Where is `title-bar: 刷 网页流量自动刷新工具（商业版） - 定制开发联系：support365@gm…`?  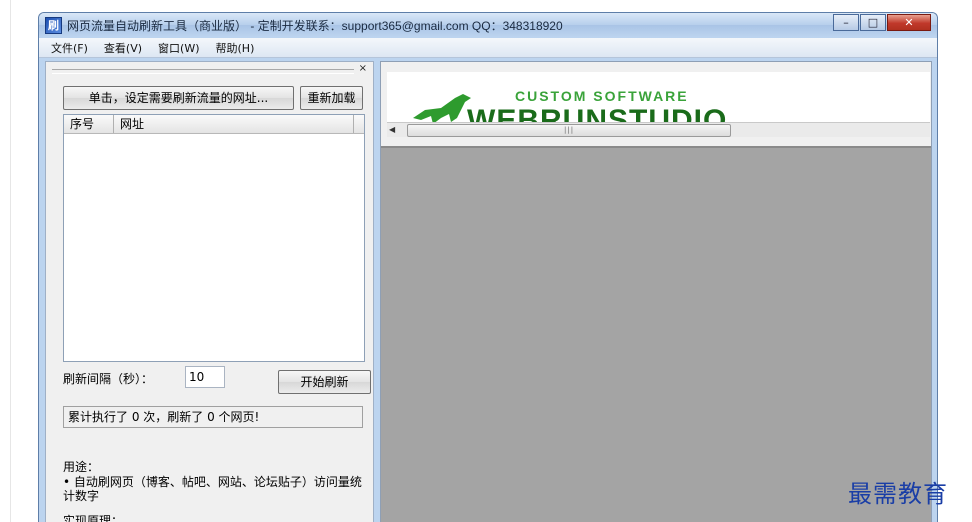
title-bar: 刷 网页流量自动刷新工具（商业版） - 定制开发联系：support365@gm… is located at coordinates (488, 25).